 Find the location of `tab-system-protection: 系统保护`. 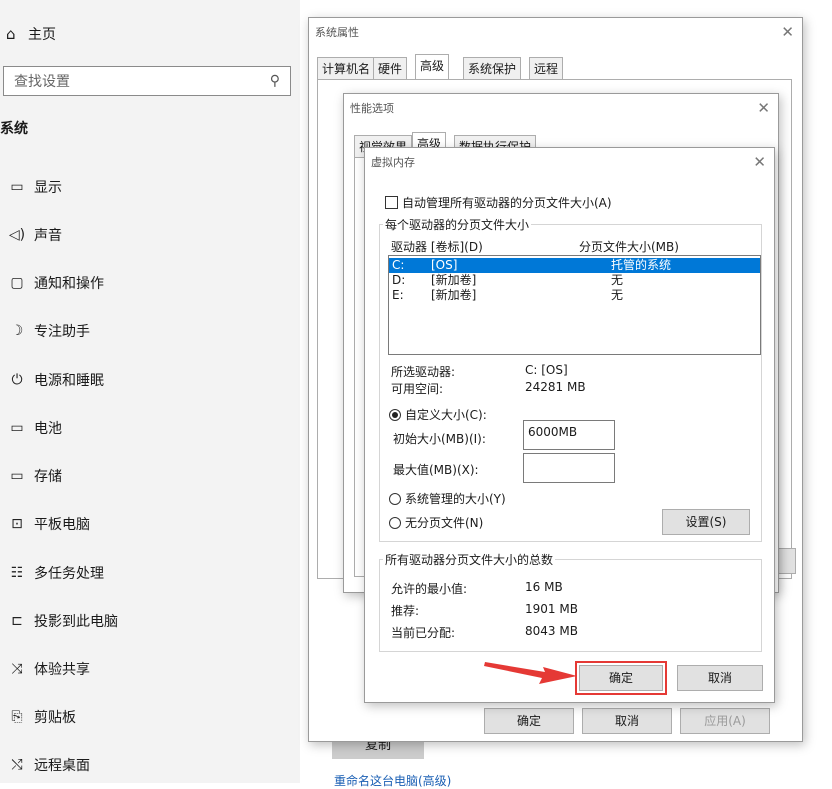

tab-system-protection: 系统保护 is located at coordinates (492, 68).